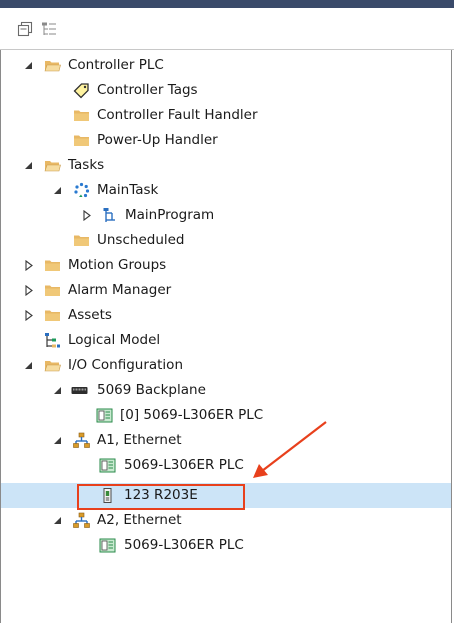 This screenshot has height=623, width=454. What do you see at coordinates (290, 449) in the screenshot?
I see `annotation-arrow-icon` at bounding box center [290, 449].